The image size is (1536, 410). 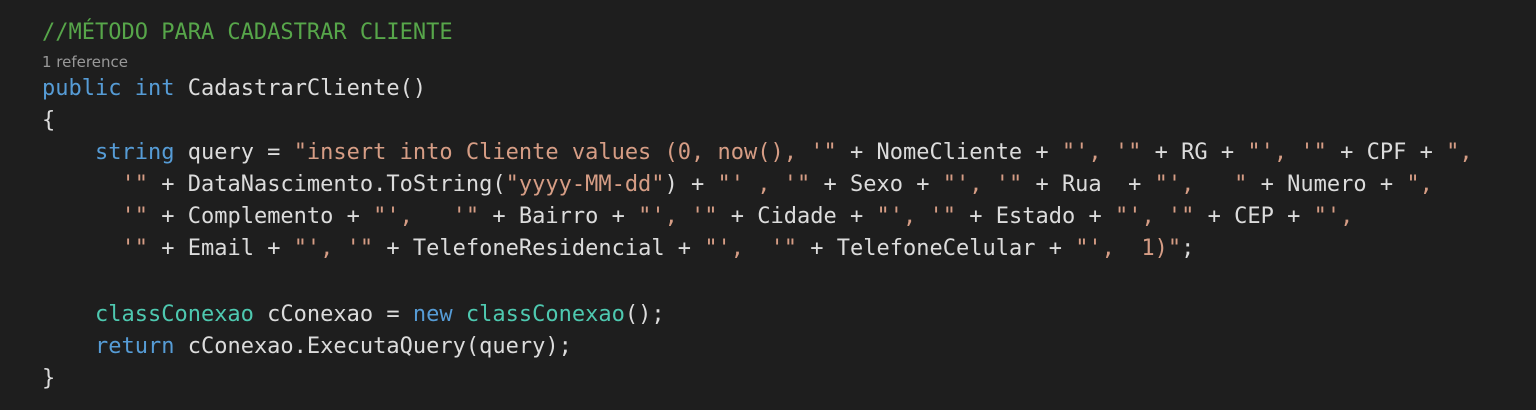 What do you see at coordinates (82, 88) in the screenshot?
I see `keyword-public: public` at bounding box center [82, 88].